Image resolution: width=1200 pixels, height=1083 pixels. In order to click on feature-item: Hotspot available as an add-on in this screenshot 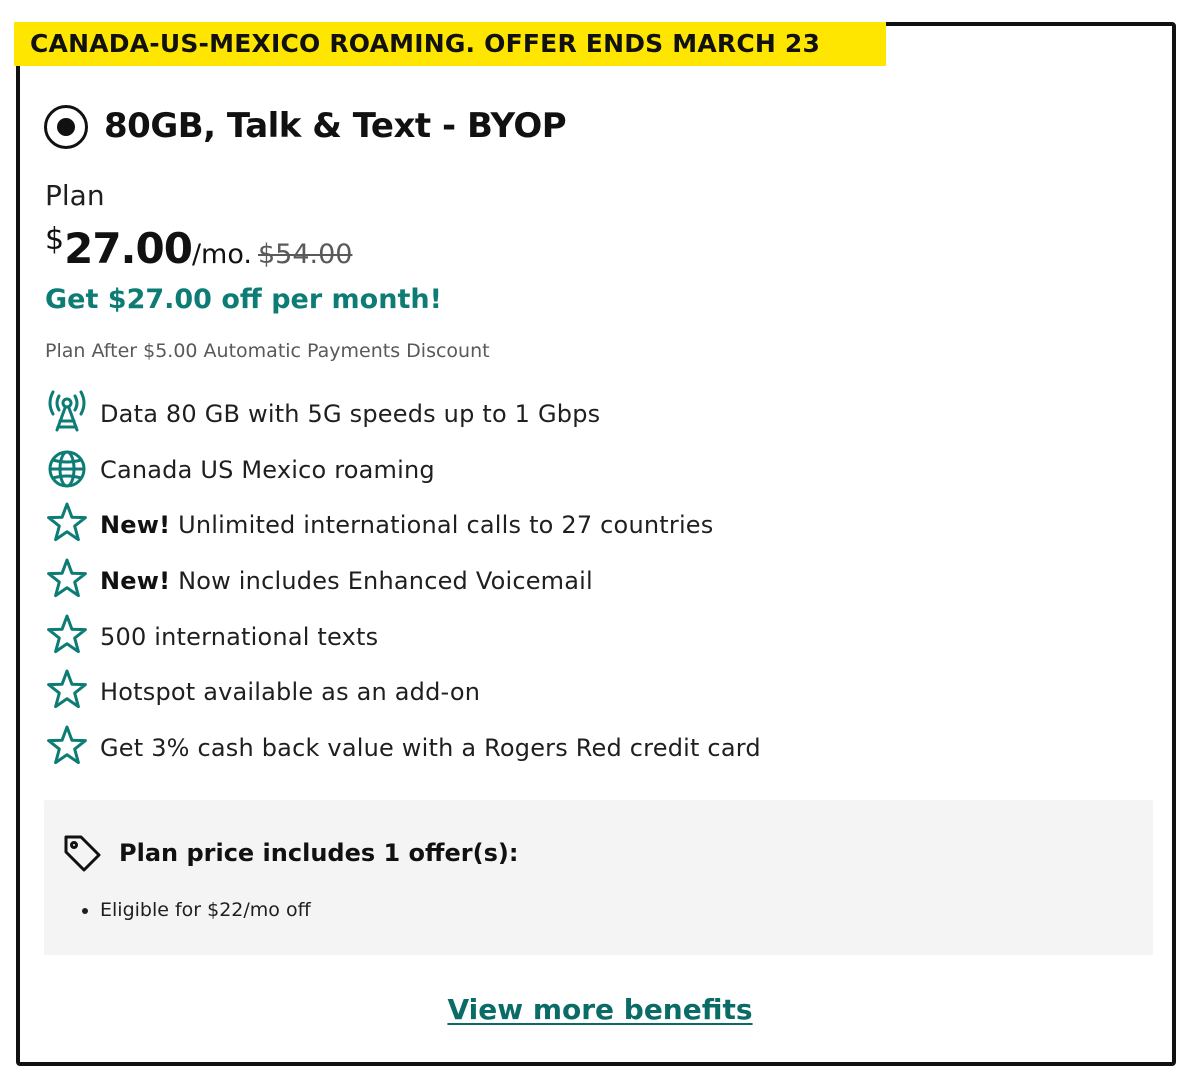, I will do `click(403, 695)`.